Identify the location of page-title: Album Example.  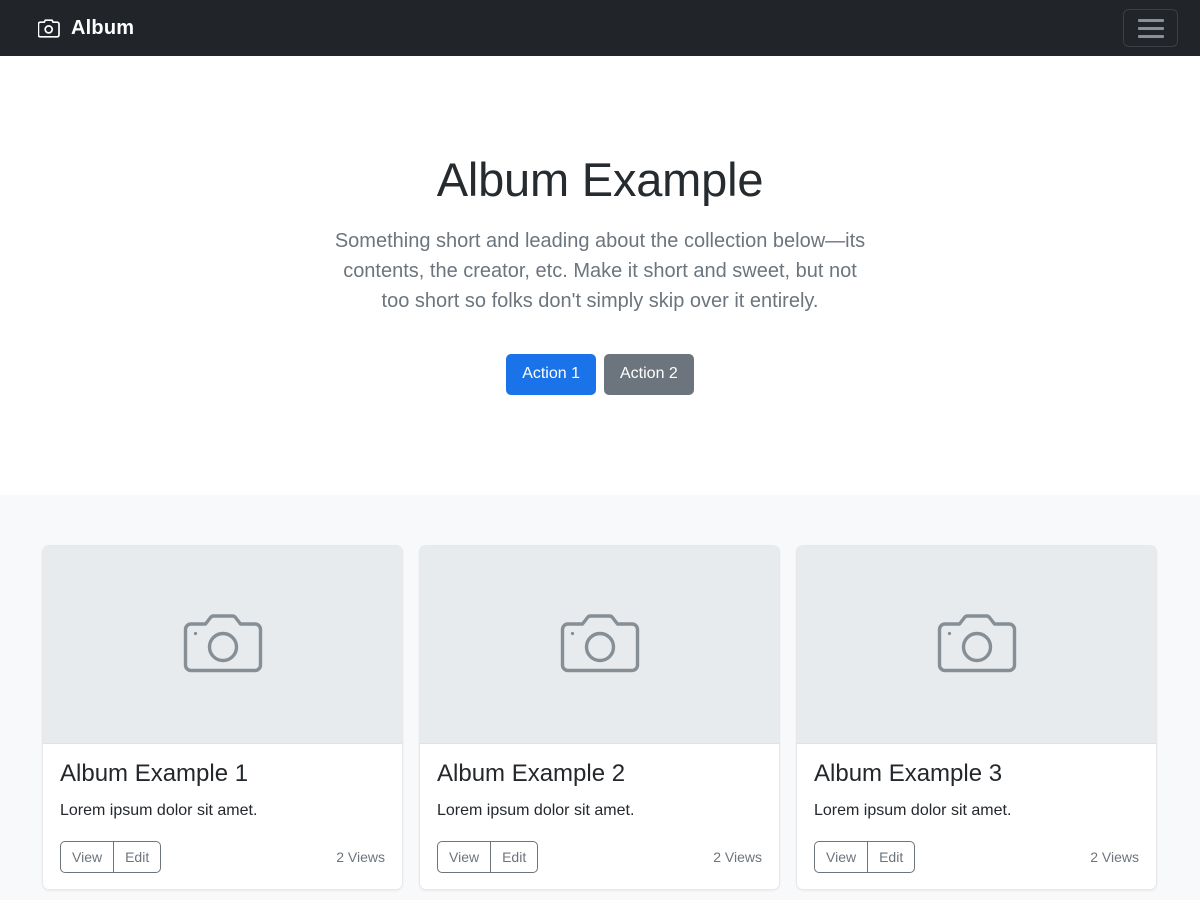
(600, 179).